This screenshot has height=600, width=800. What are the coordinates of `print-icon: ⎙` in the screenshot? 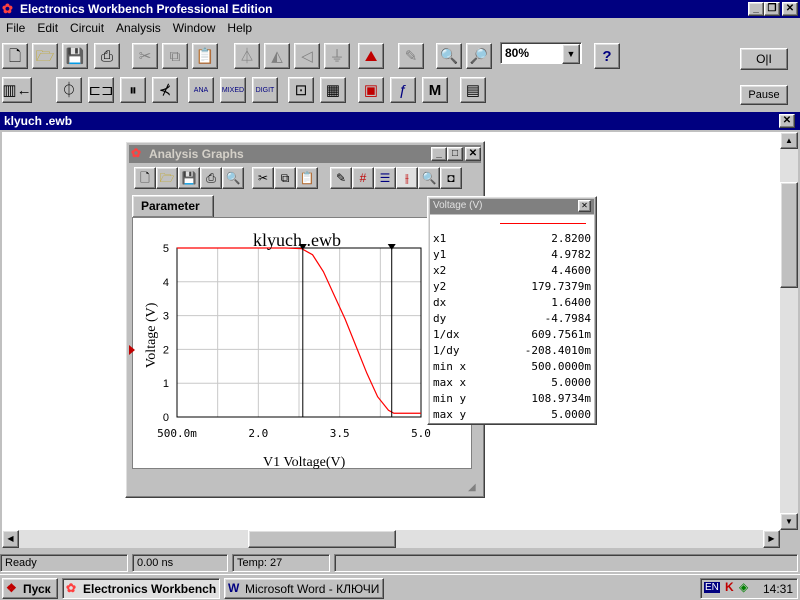 It's located at (107, 56).